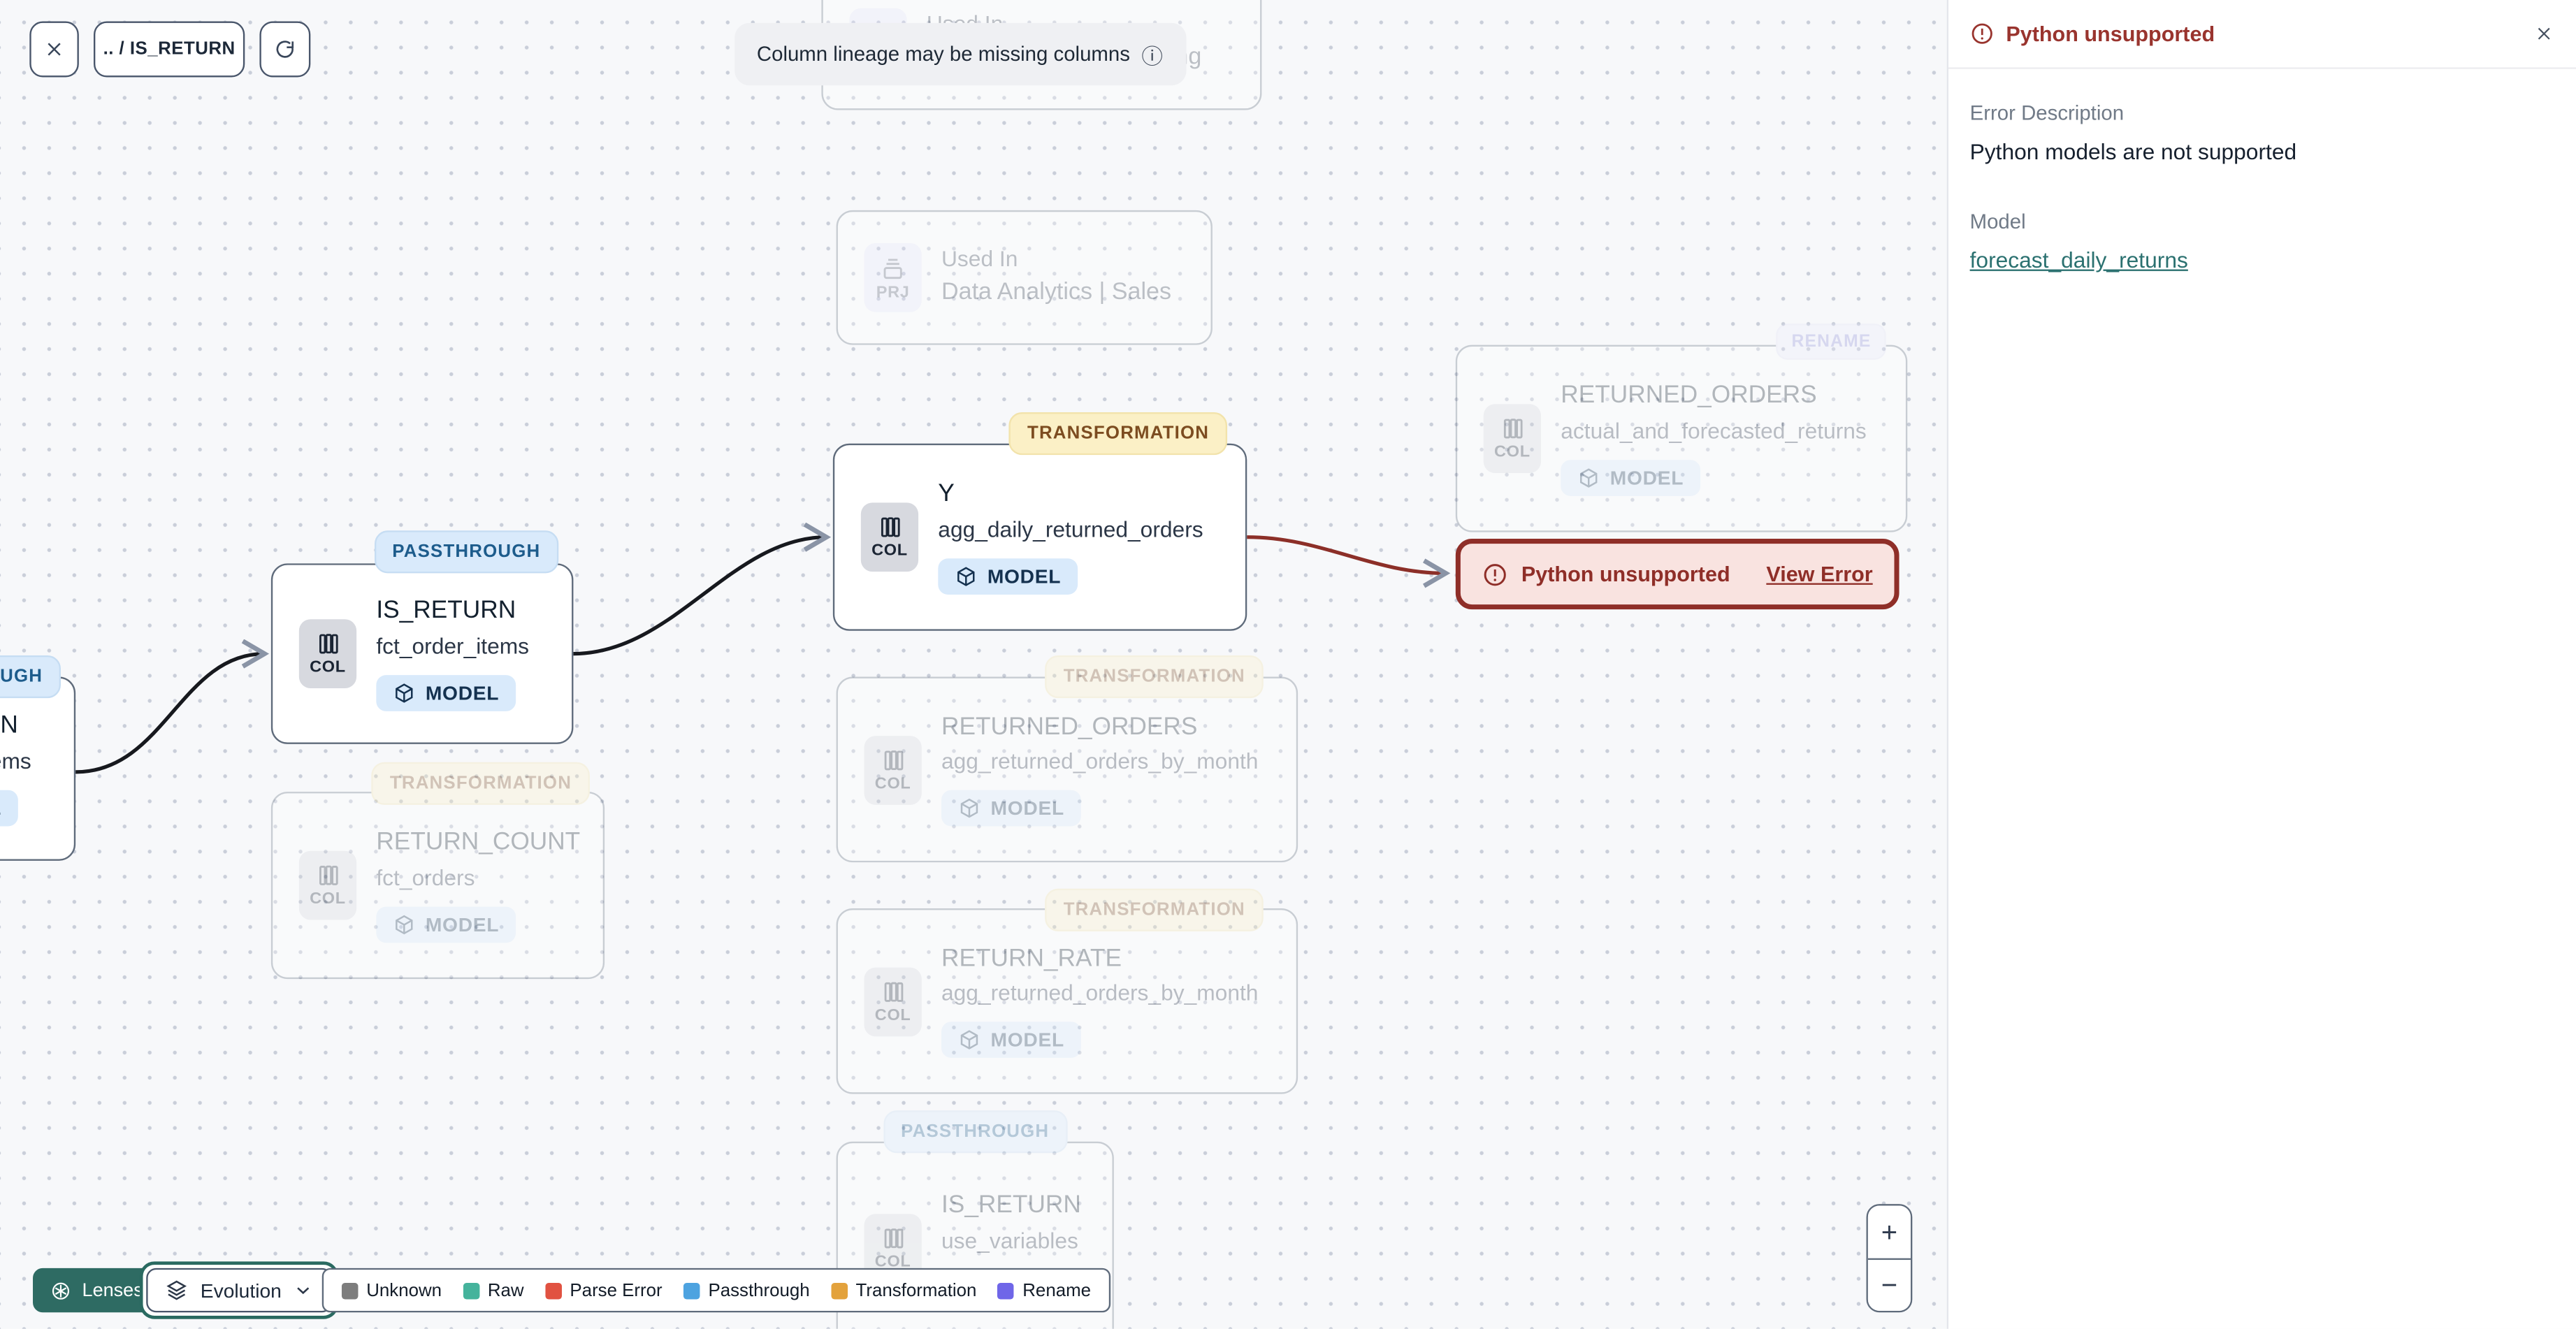  I want to click on legend-item: Passthrough, so click(747, 1290).